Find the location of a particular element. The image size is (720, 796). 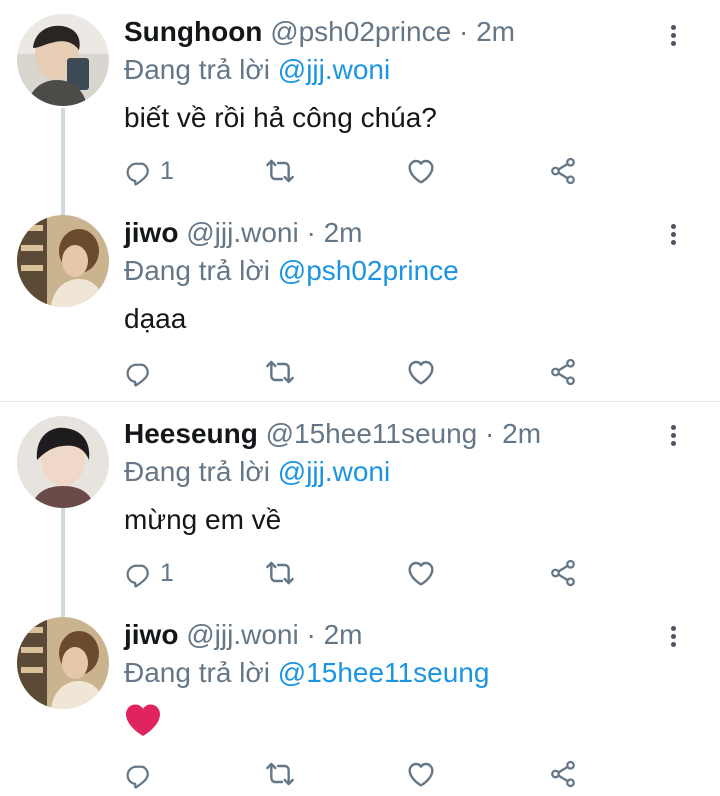

tweet-header: Sunghoon @psh02prince · 2m is located at coordinates (319, 32).